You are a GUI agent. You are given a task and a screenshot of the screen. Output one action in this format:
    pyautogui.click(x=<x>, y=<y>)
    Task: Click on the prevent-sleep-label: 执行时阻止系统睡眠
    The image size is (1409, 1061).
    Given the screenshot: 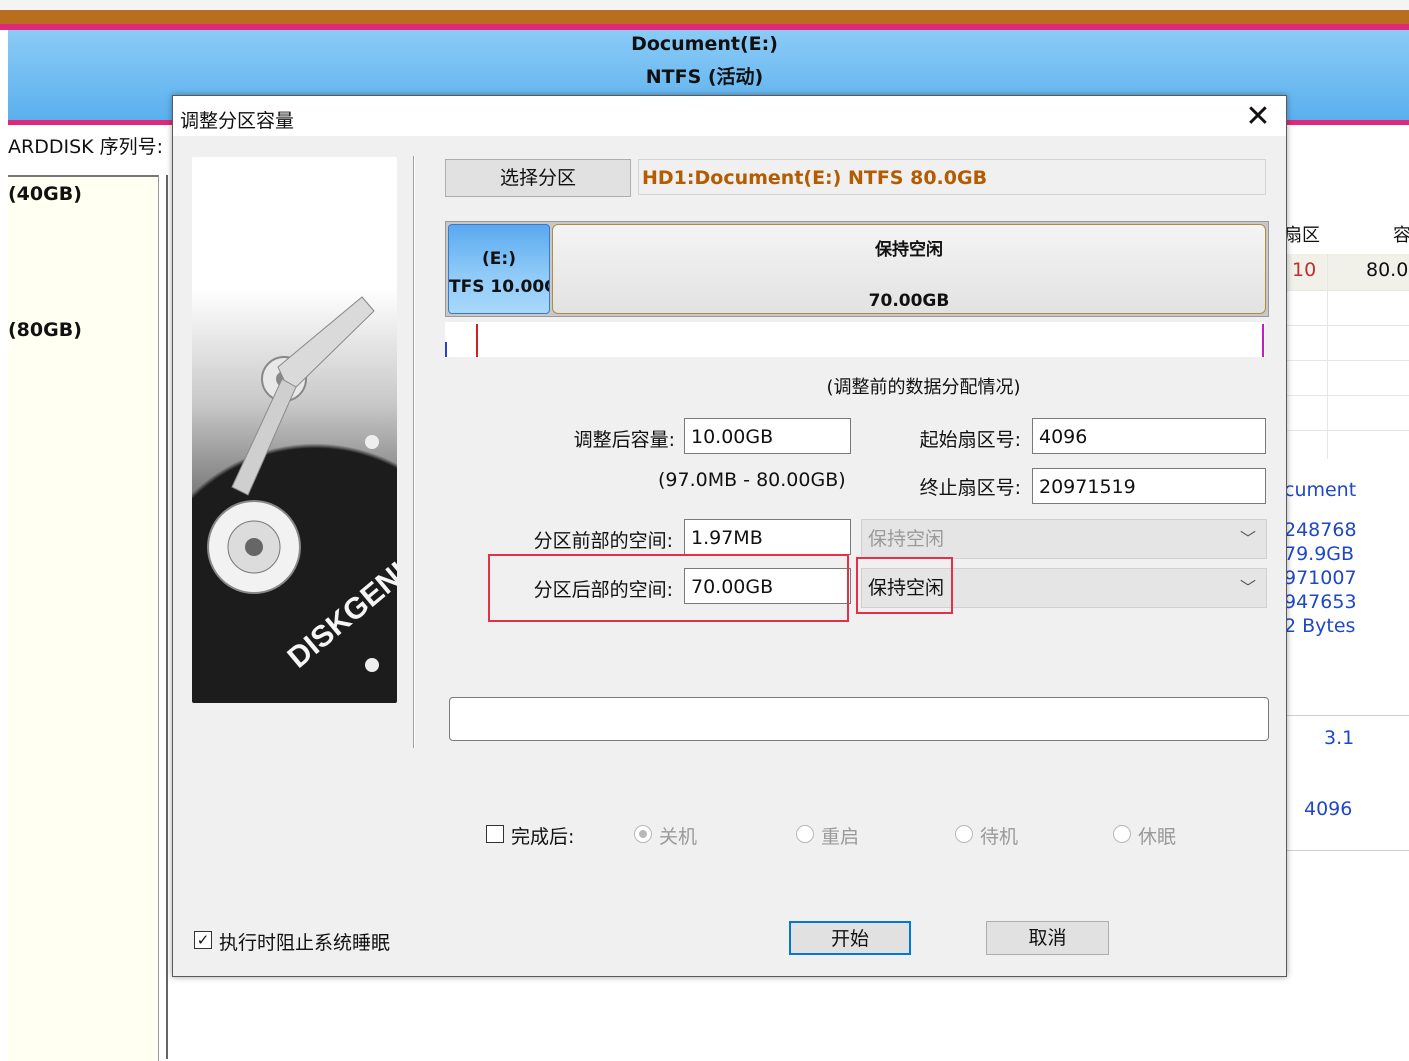 What is the action you would take?
    pyautogui.click(x=305, y=943)
    